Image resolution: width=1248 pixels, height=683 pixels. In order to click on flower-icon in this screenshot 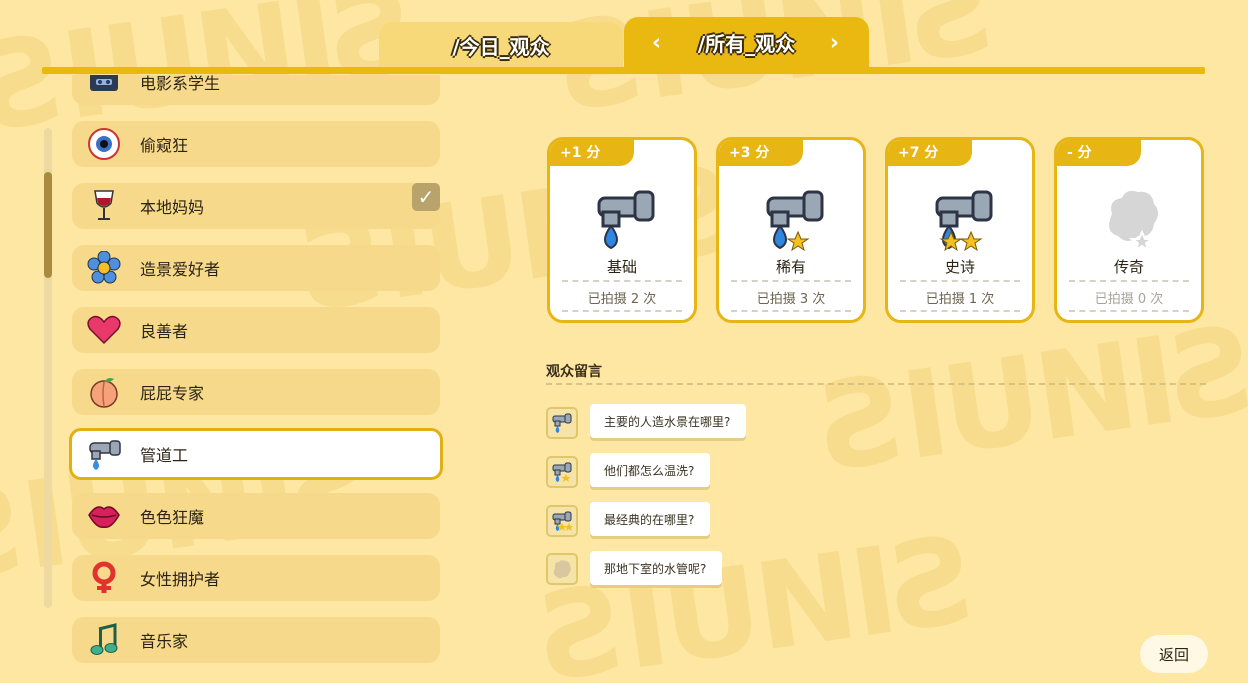, I will do `click(104, 268)`.